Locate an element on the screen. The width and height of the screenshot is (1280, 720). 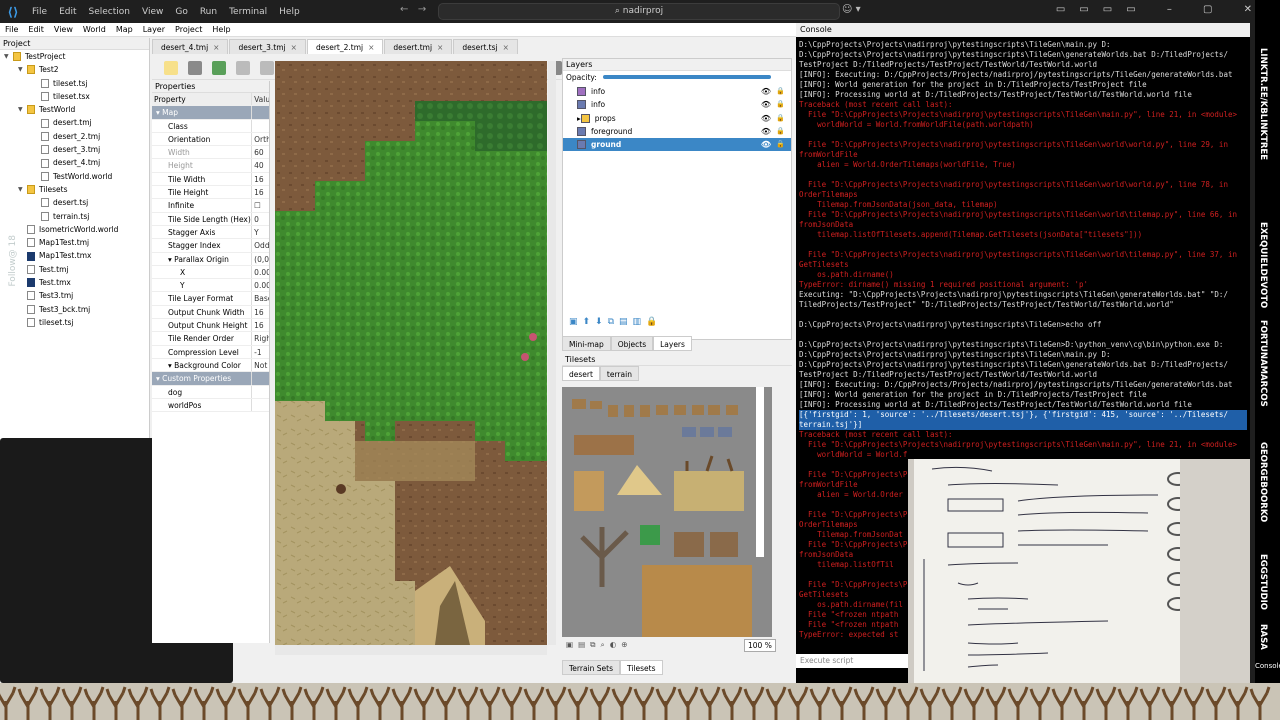
vscode-menu-file: File is located at coordinates (39, 12).